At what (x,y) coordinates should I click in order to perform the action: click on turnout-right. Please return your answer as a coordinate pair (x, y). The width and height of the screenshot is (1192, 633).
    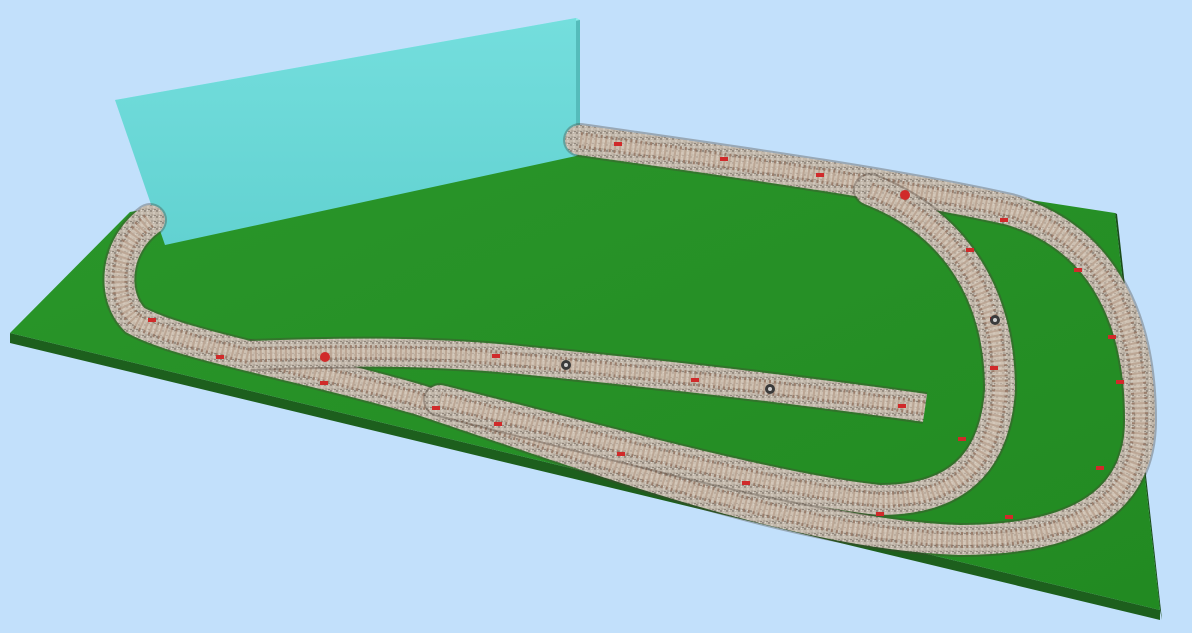
    Looking at the image, I should click on (905, 195).